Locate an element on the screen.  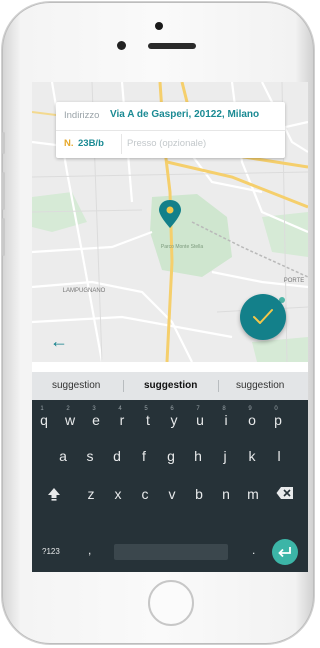
key-p: p is located at coordinates (278, 420).